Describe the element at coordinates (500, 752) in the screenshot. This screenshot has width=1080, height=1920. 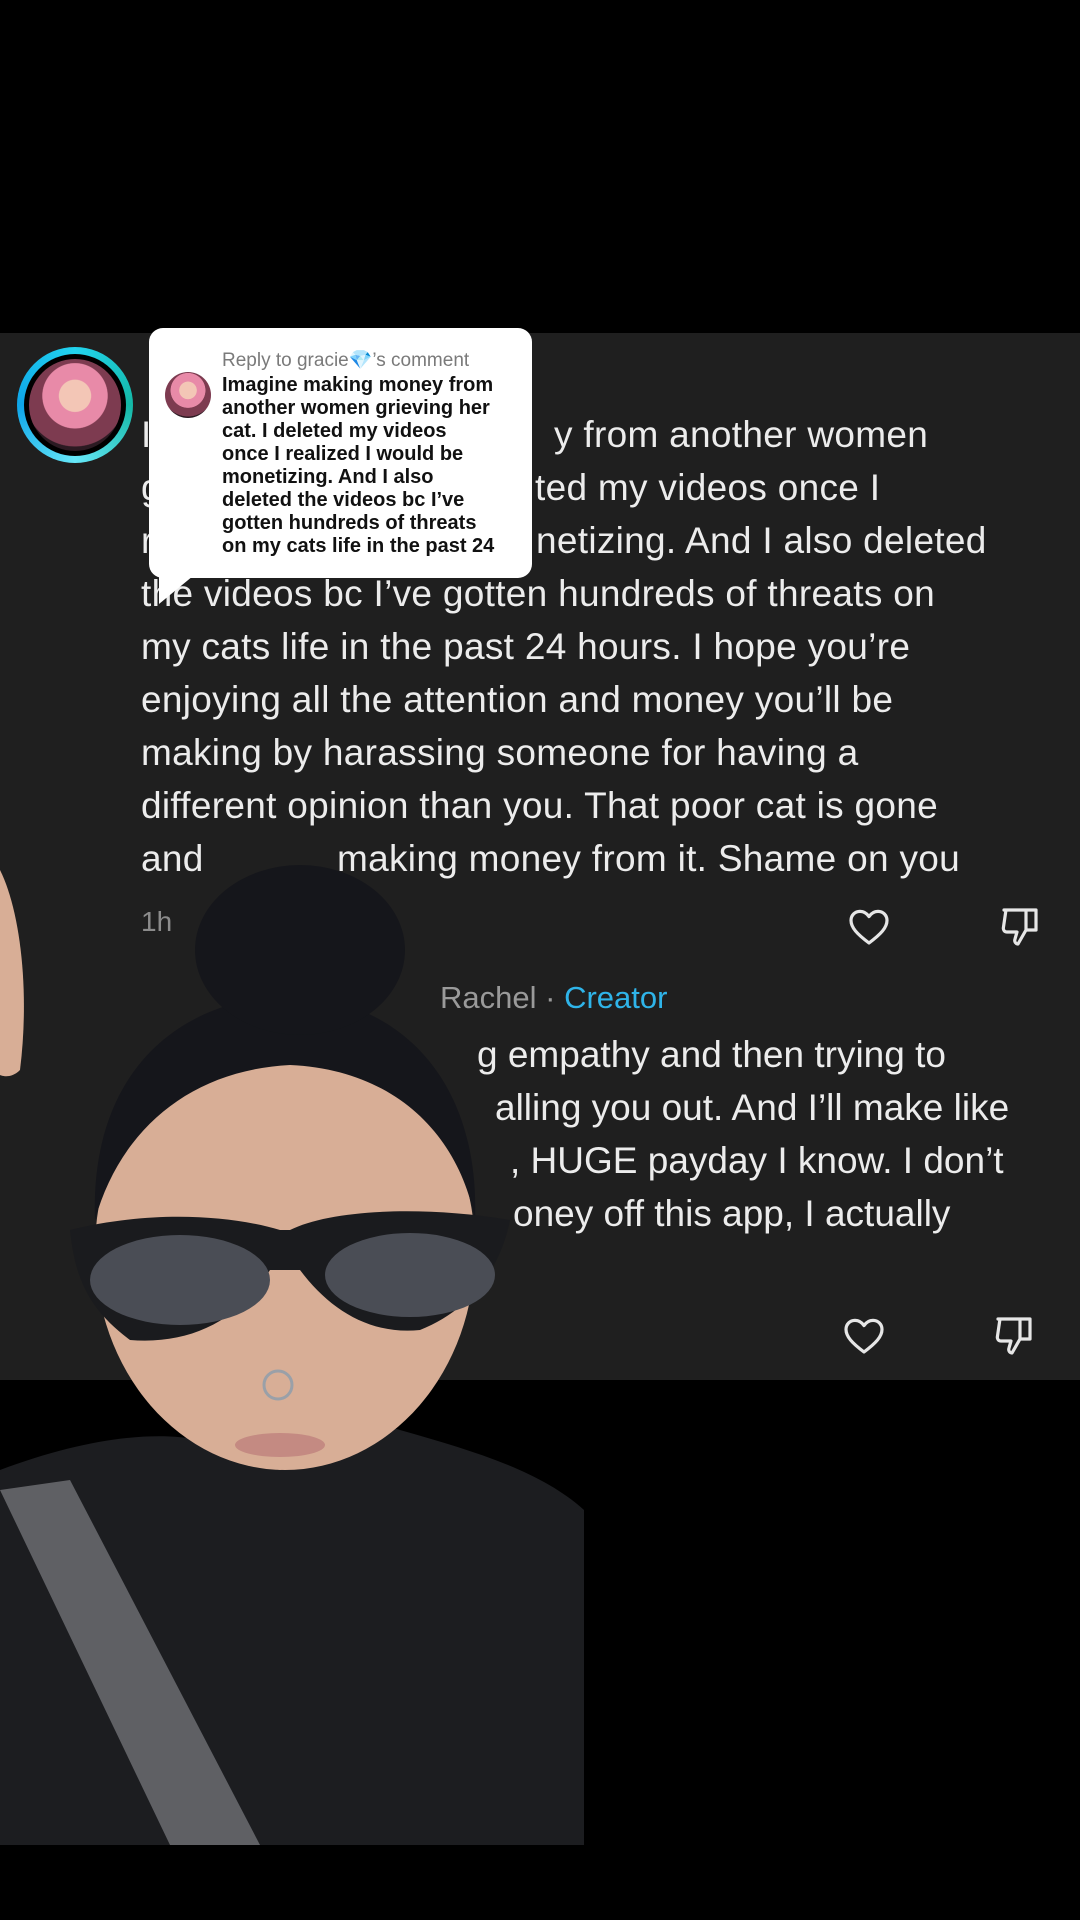
I see `comment-line: making by harassing someone for having a` at that location.